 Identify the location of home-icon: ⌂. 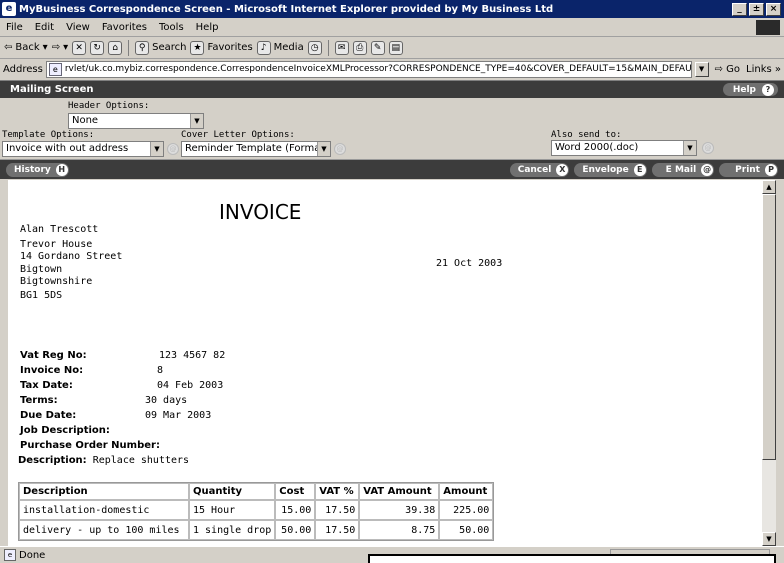
(115, 47).